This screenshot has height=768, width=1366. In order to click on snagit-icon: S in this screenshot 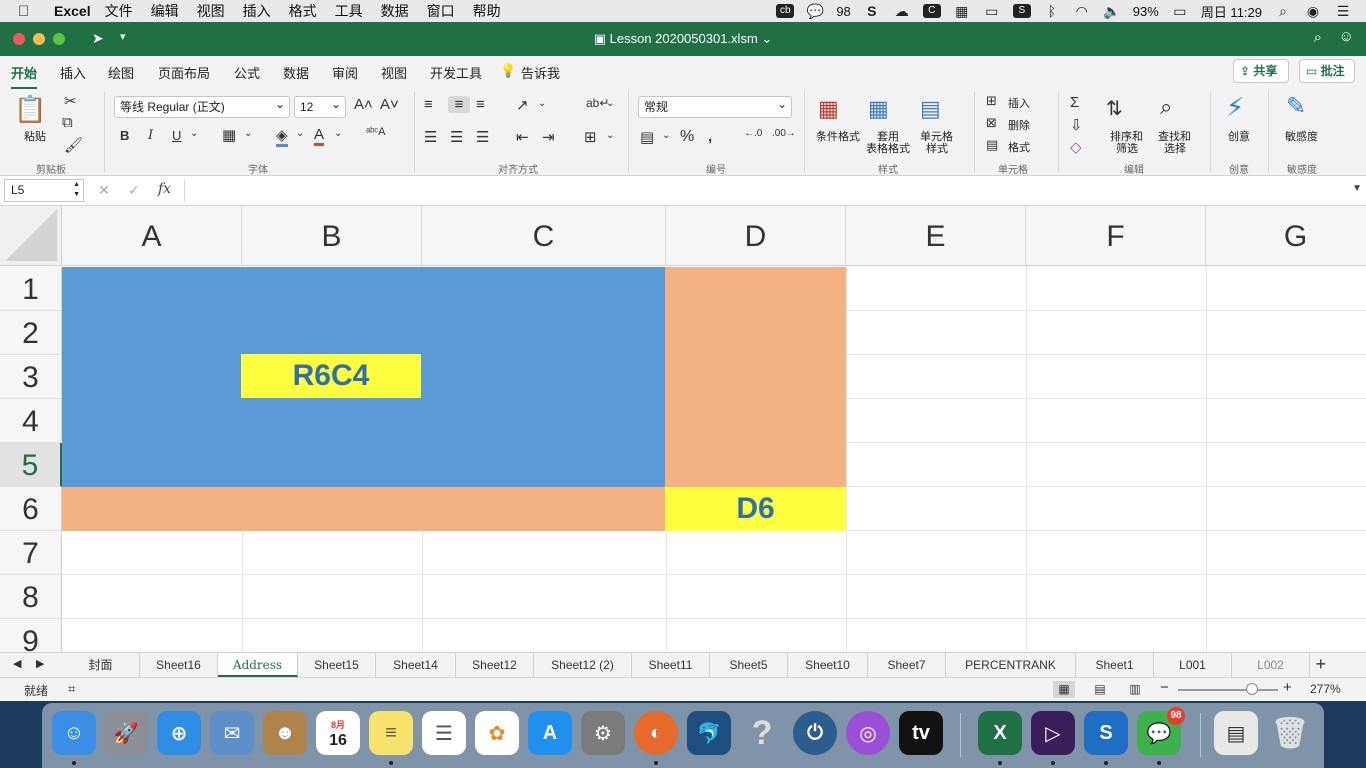, I will do `click(1106, 733)`.